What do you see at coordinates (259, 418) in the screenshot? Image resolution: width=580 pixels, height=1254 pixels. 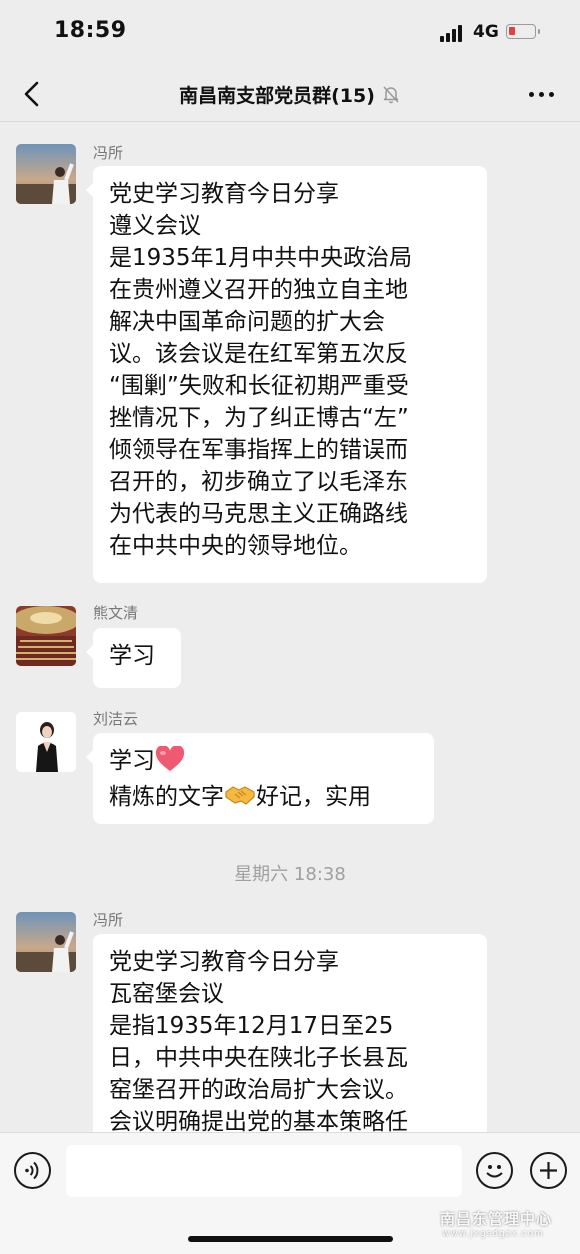 I see `message-line: 挫情况下，为了纠正博古“左”` at bounding box center [259, 418].